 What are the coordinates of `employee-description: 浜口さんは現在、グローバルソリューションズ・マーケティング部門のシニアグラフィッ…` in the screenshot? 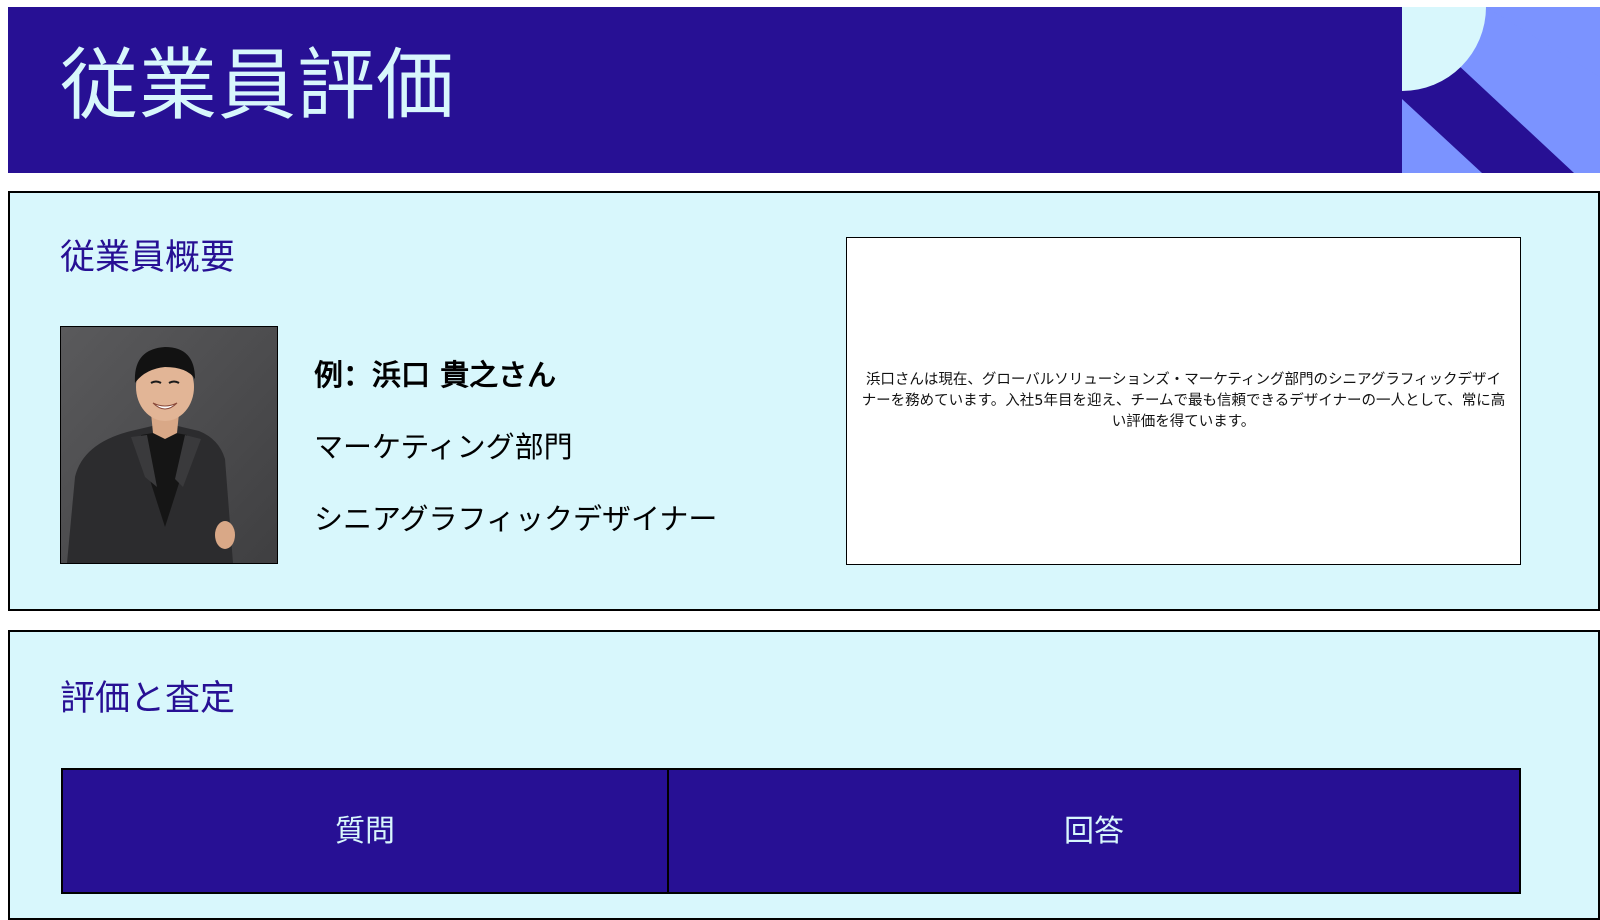 It's located at (1183, 400).